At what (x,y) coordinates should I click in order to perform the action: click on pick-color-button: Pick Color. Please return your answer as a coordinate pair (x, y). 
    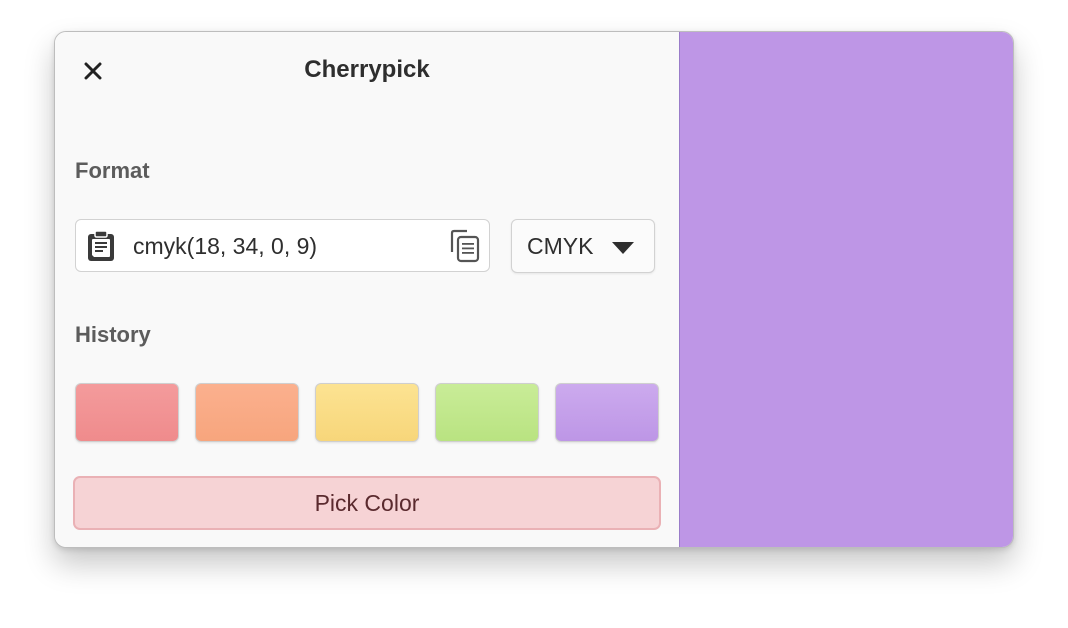
    Looking at the image, I should click on (367, 503).